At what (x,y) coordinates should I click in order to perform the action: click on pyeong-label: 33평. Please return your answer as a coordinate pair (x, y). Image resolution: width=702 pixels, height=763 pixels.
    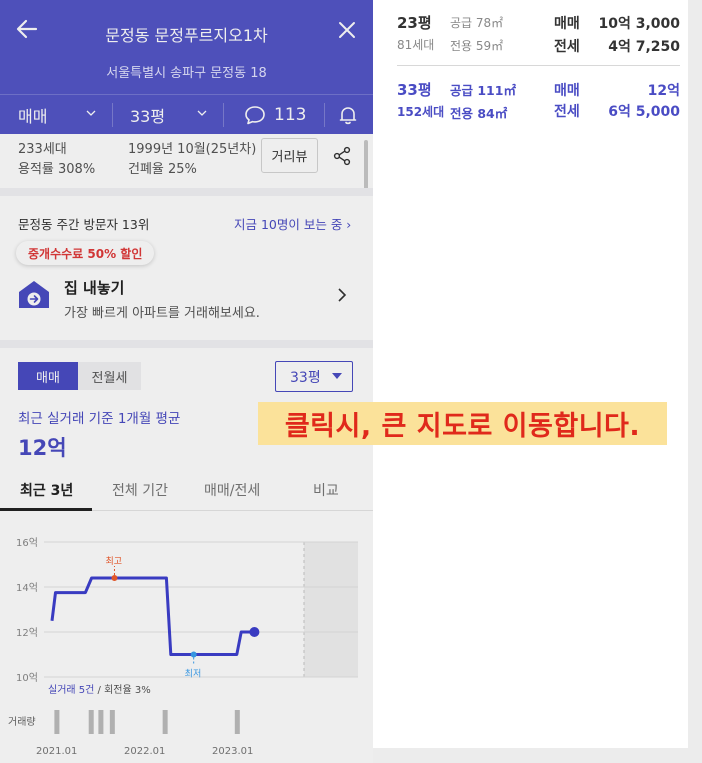
    Looking at the image, I should click on (414, 90).